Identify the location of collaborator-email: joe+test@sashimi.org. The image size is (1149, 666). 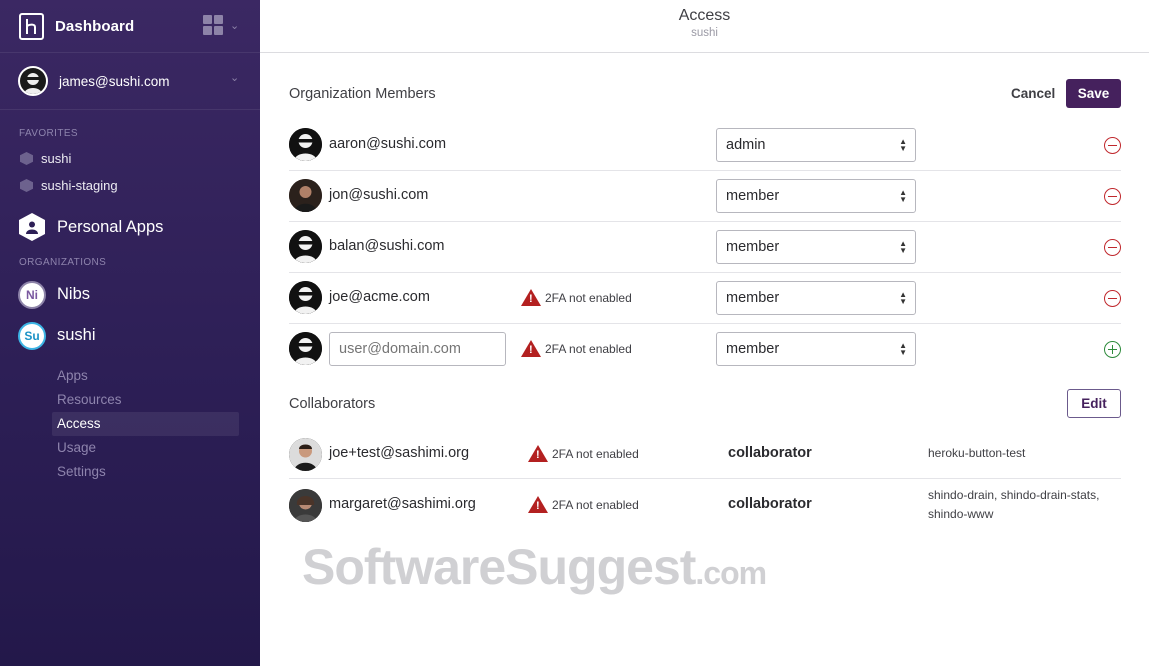
(399, 453).